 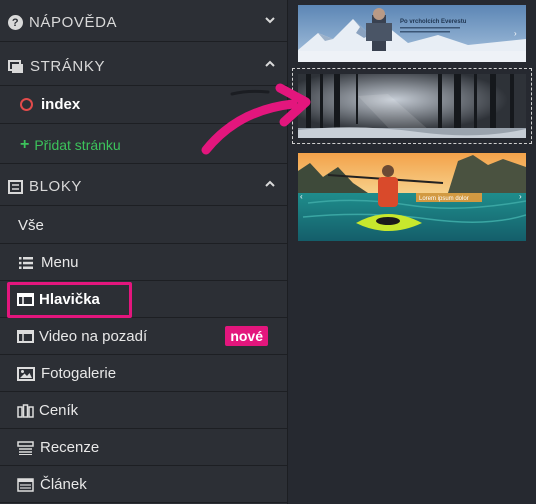 I want to click on block-thumbnail, so click(x=412, y=106).